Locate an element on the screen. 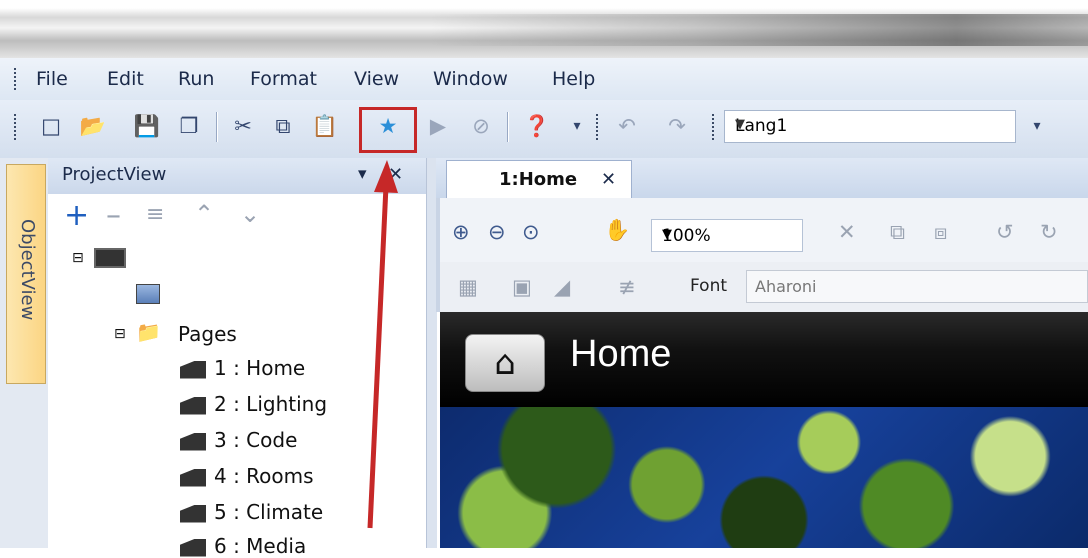  menu-run: Run is located at coordinates (196, 79).